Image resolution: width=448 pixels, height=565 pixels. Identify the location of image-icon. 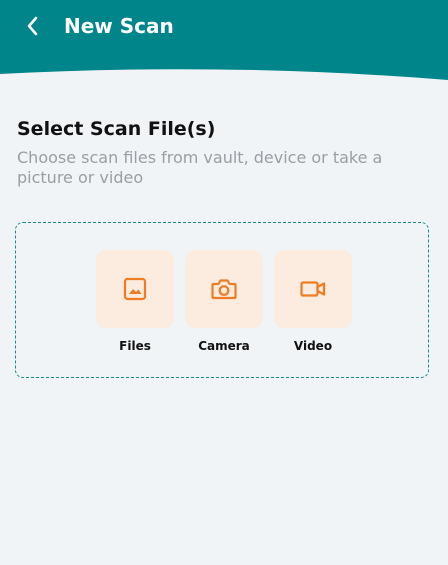
(135, 289).